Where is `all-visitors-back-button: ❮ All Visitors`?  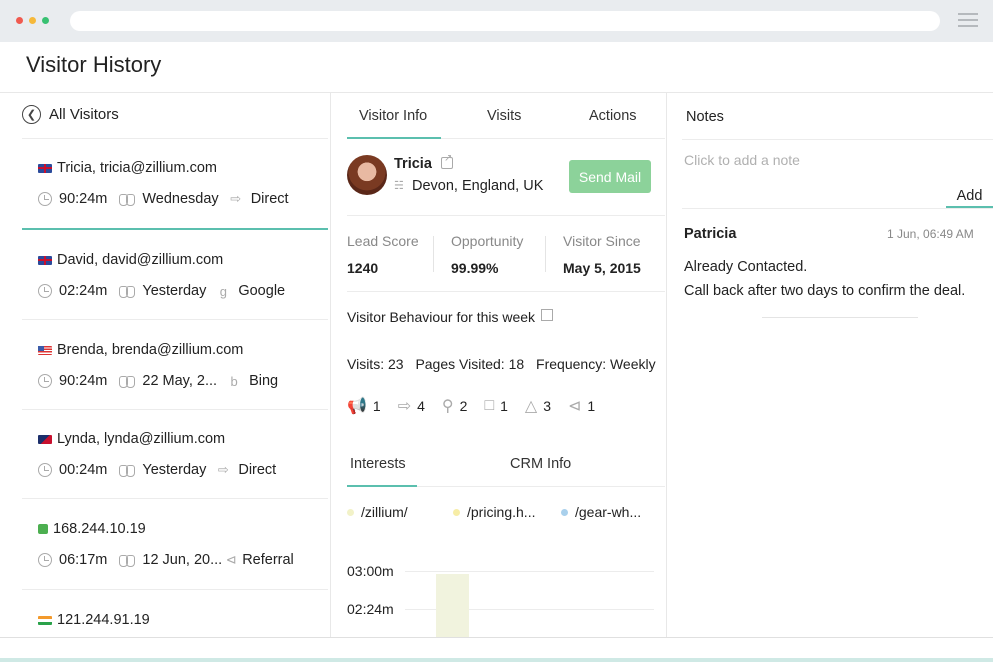 all-visitors-back-button: ❮ All Visitors is located at coordinates (70, 114).